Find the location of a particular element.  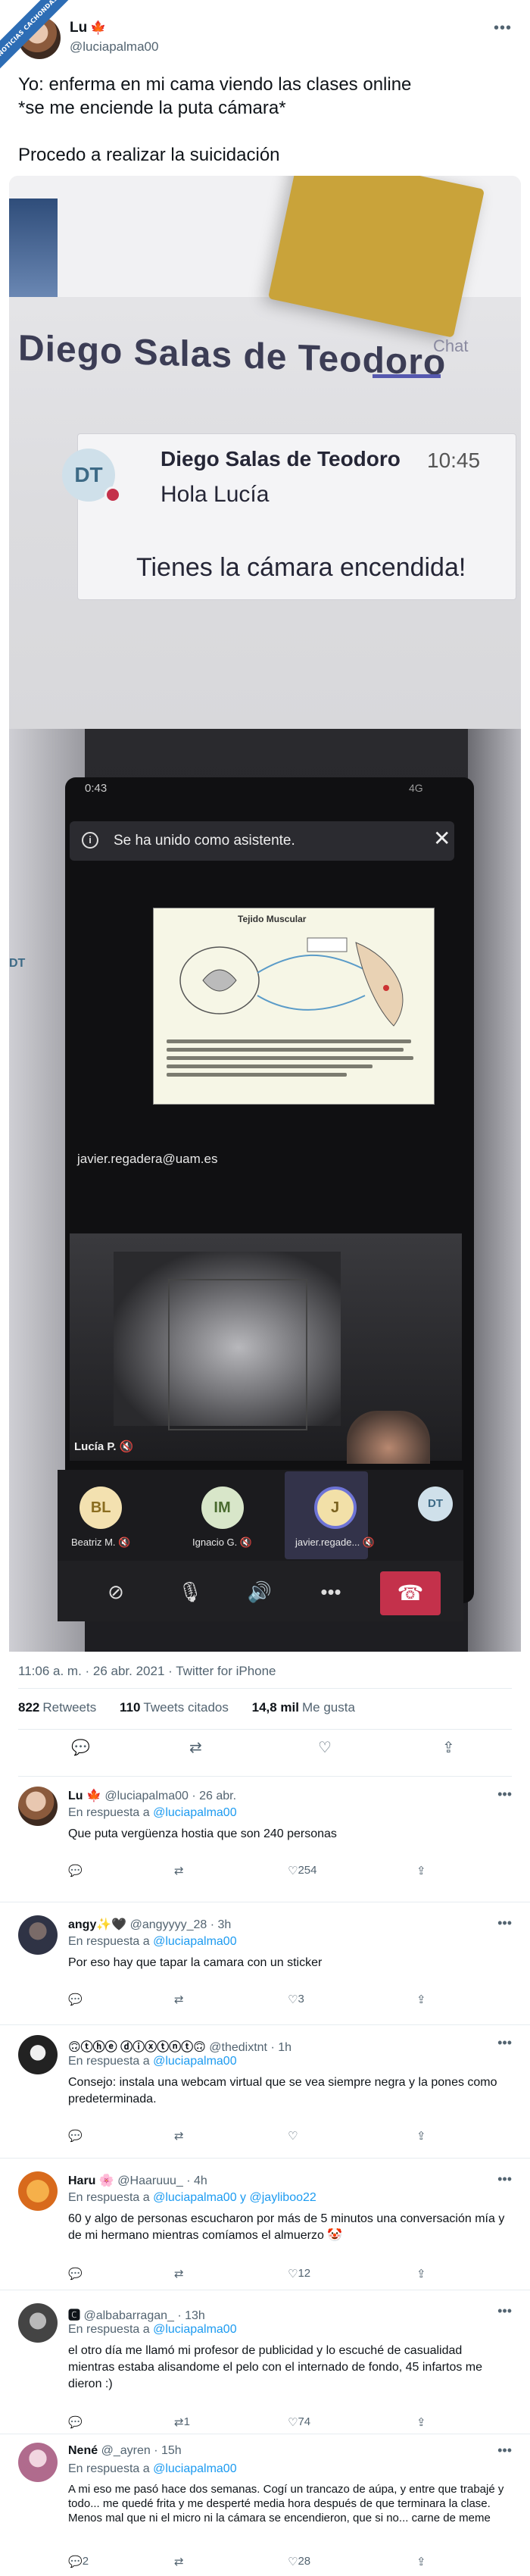

retweets-count: 822 is located at coordinates (29, 1707).